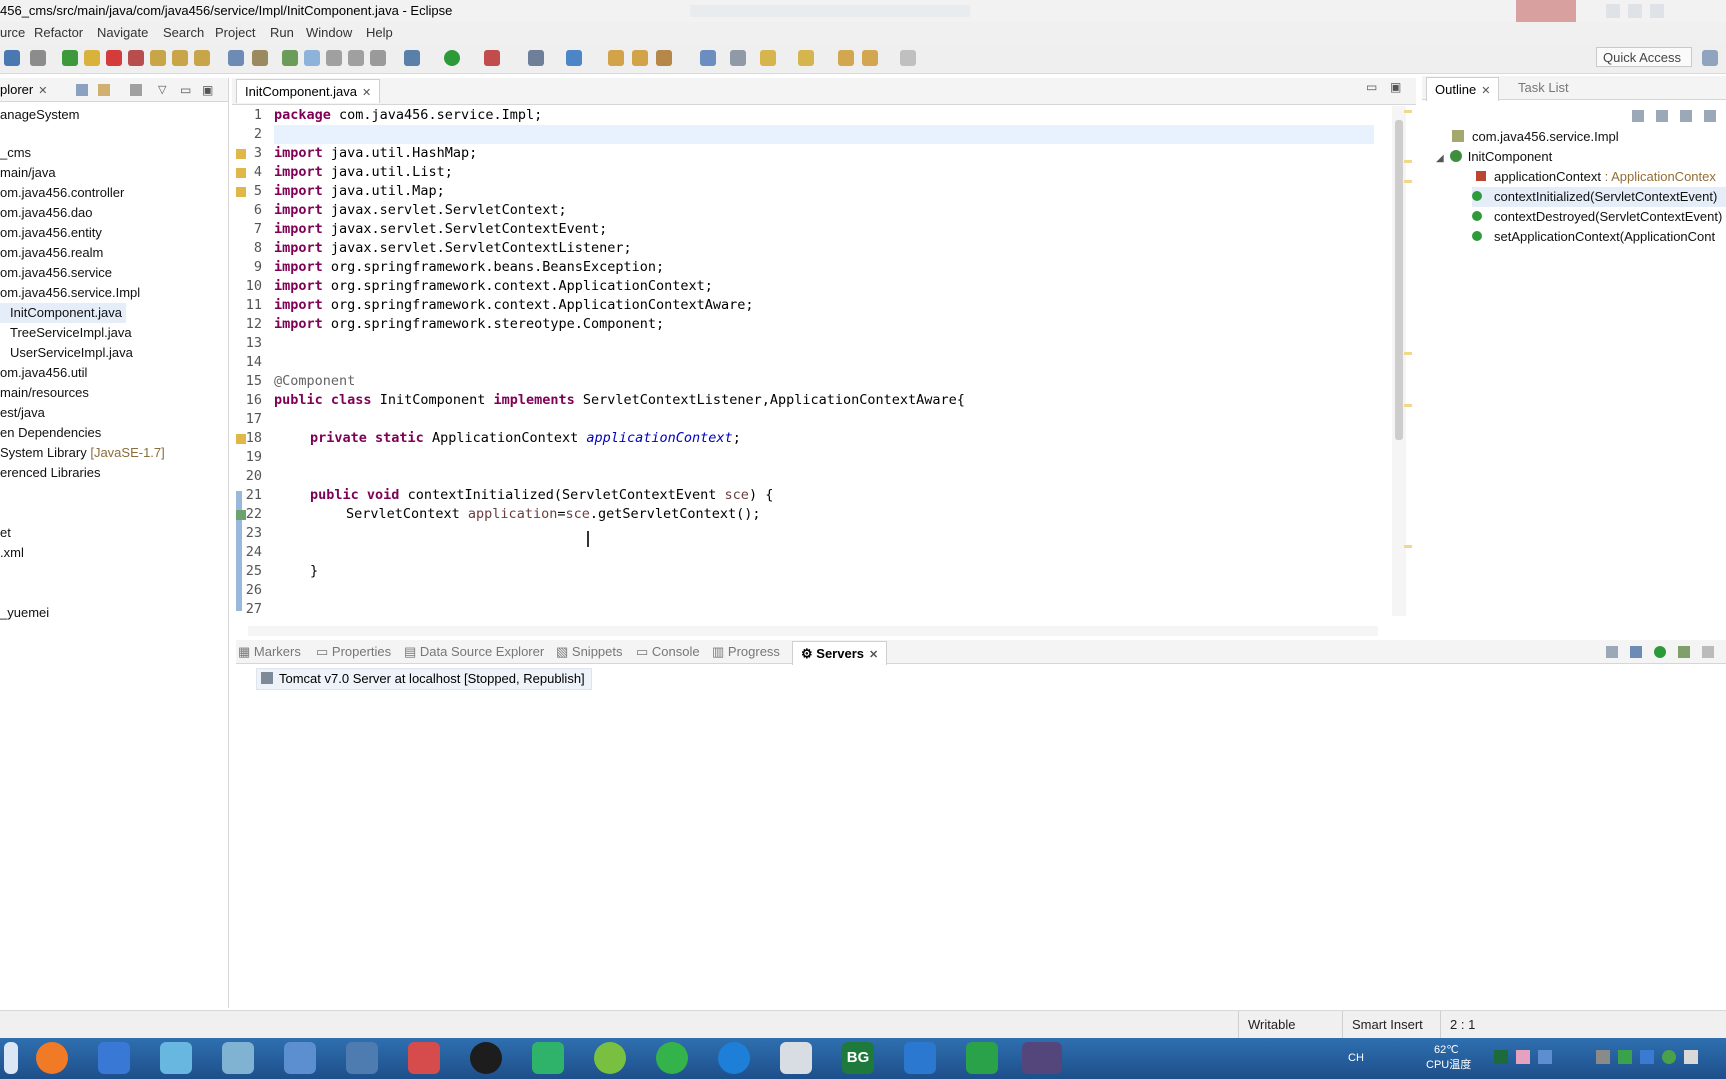  Describe the element at coordinates (176, 1058) in the screenshot. I see `pinwheel-icon` at that location.